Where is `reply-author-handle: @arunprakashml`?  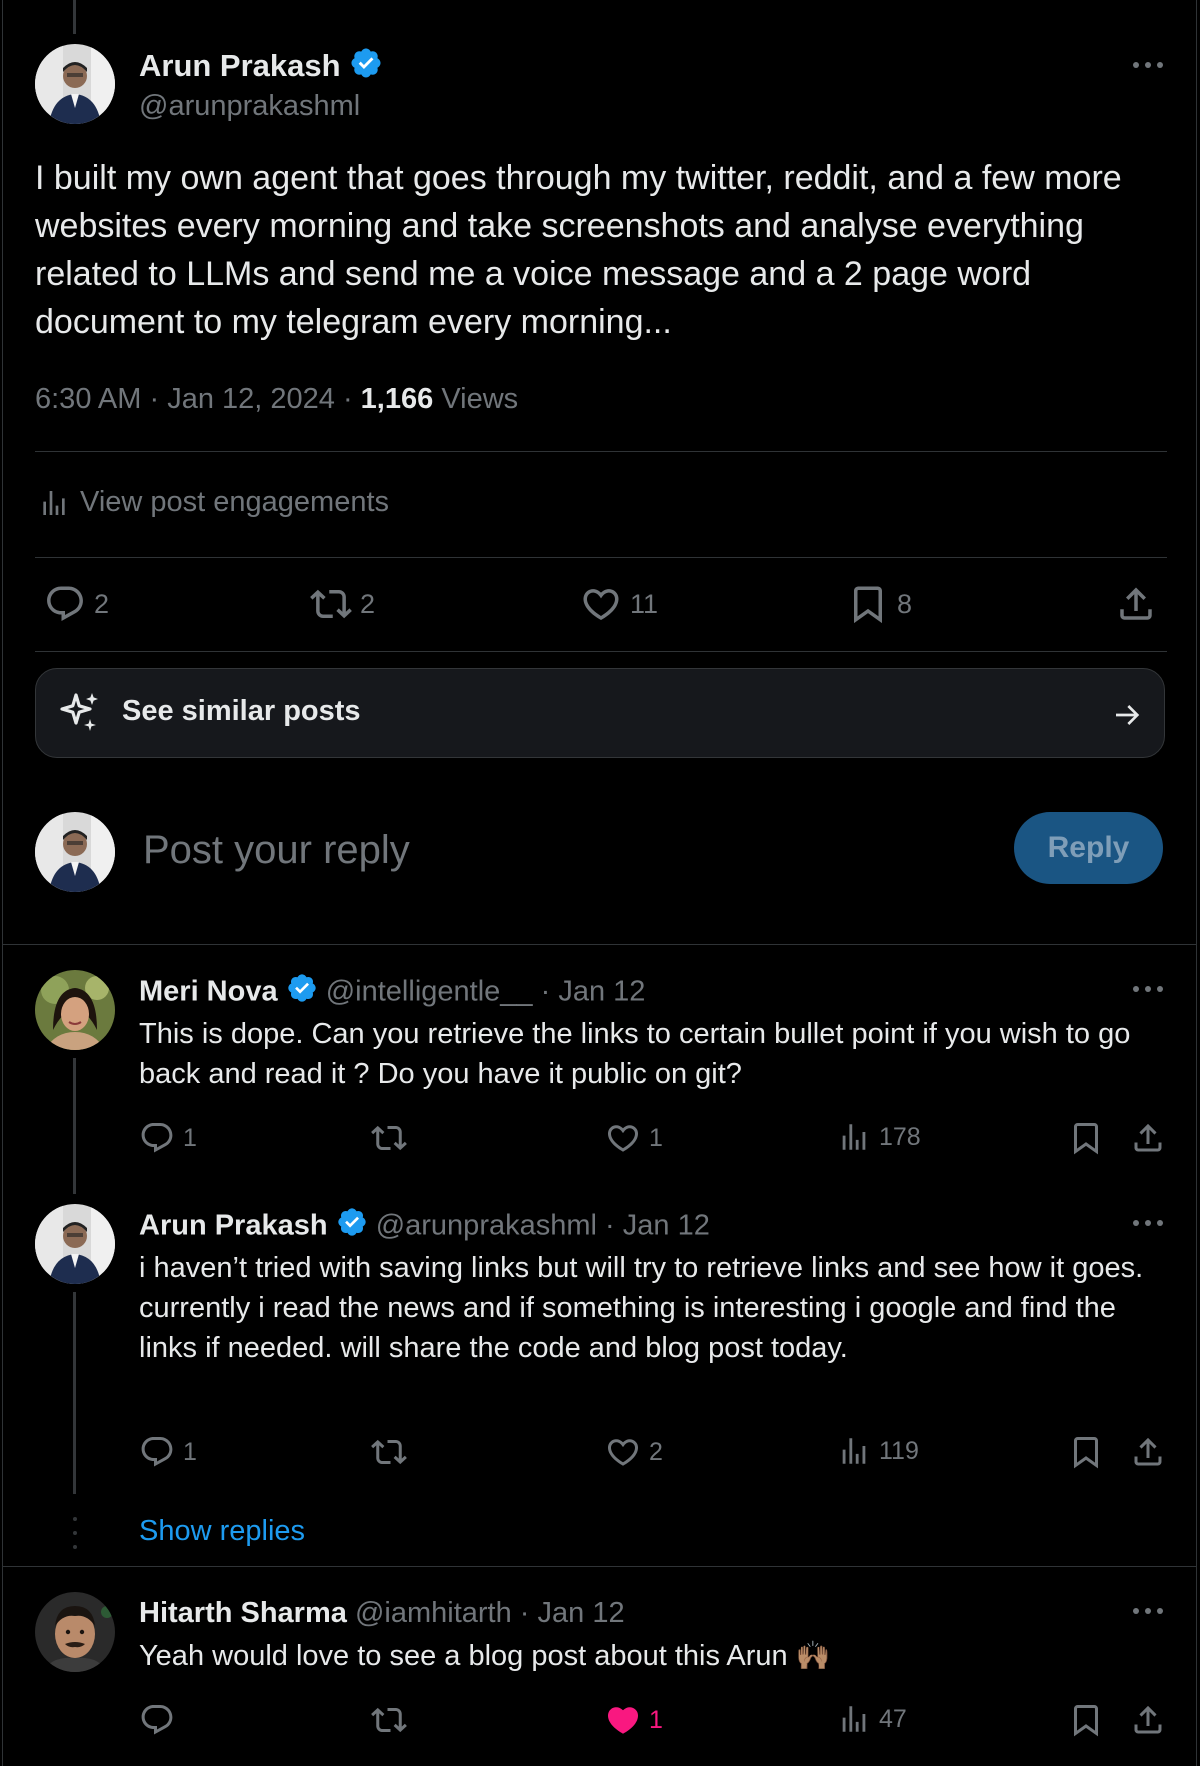 reply-author-handle: @arunprakashml is located at coordinates (486, 1226).